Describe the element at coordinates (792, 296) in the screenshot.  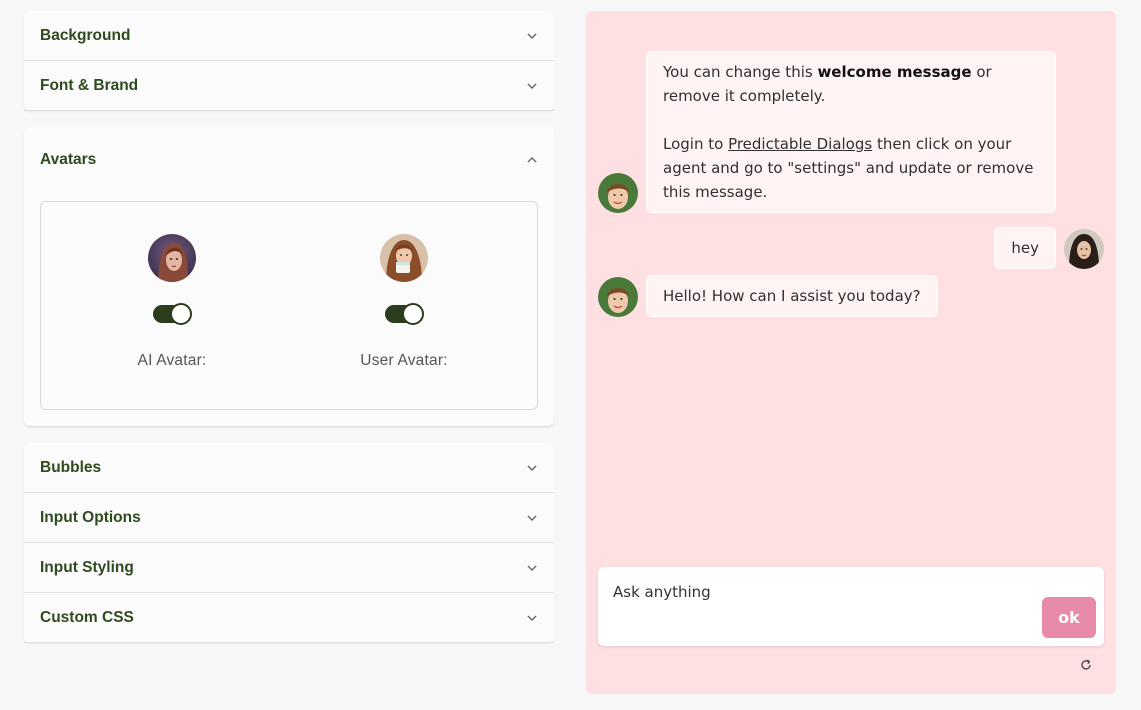
I see `bot-reply-bubble: Hello! How can I assist you today?` at that location.